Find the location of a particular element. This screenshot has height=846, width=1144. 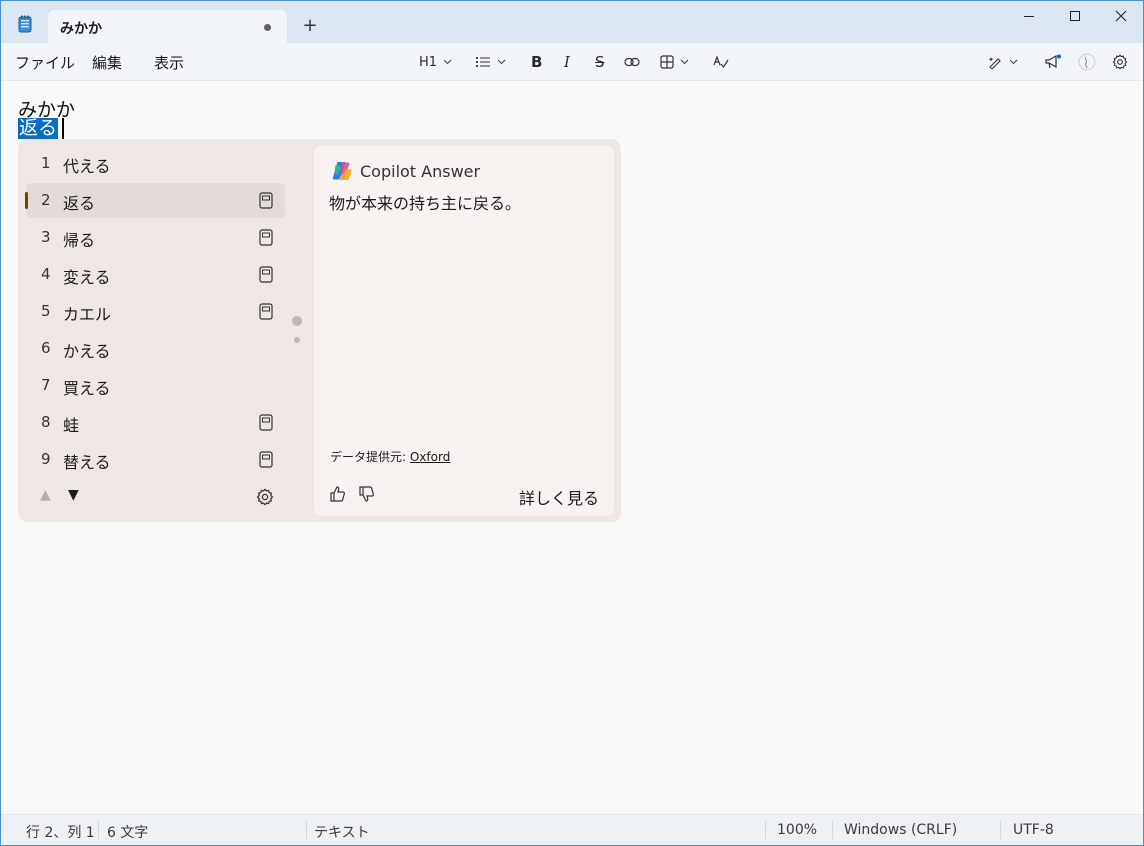

next-page-button: ▼ is located at coordinates (73, 495).